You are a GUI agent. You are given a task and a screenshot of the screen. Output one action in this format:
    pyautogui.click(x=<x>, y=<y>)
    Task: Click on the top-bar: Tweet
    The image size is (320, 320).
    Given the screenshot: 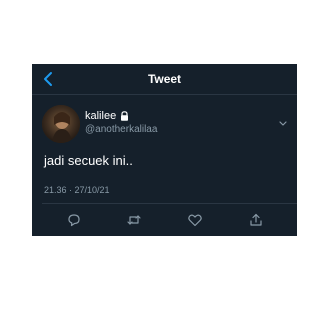 What is the action you would take?
    pyautogui.click(x=164, y=79)
    